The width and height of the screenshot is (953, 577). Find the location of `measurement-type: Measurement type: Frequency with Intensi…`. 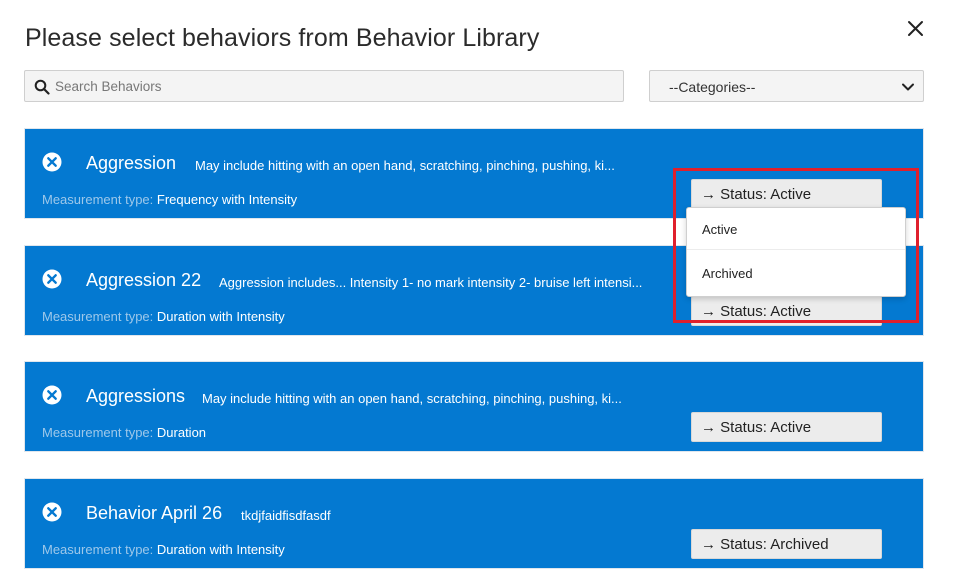

measurement-type: Measurement type: Frequency with Intensi… is located at coordinates (169, 199).